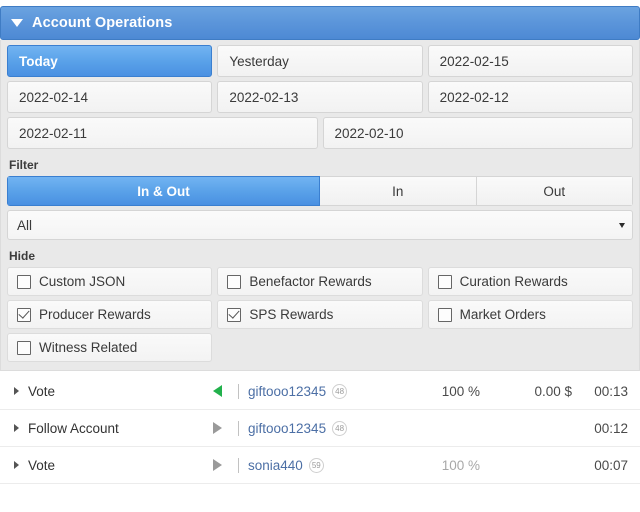 The image size is (640, 512). Describe the element at coordinates (17, 23) in the screenshot. I see `triangle-down-icon` at that location.